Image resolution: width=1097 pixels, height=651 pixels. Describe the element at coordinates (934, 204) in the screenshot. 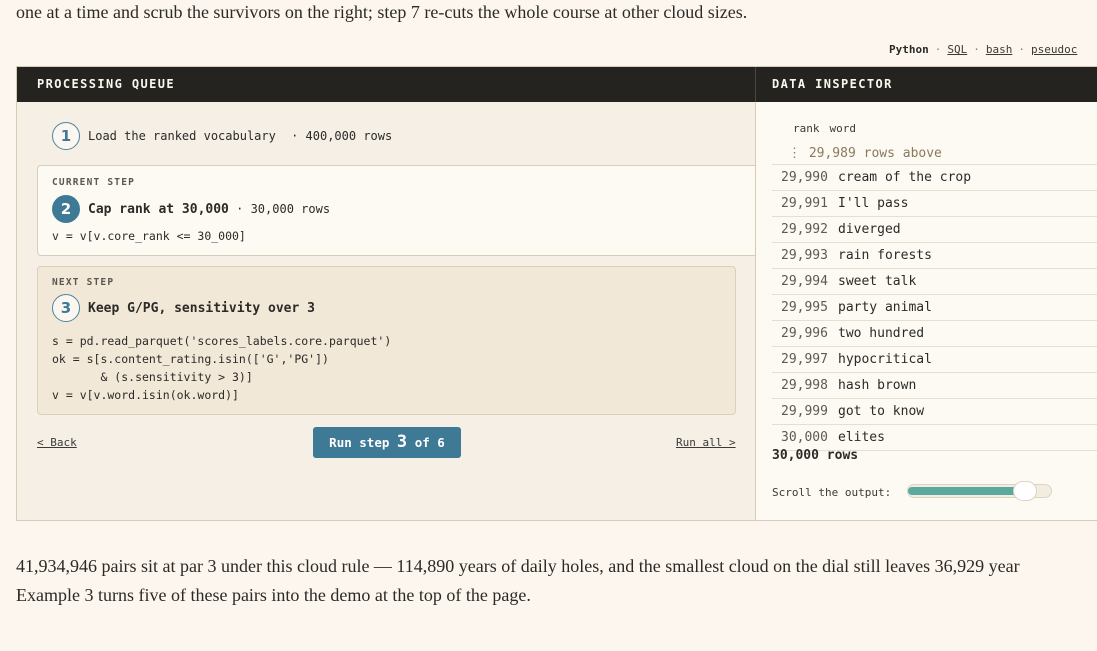

I see `table-row: 29,991 I'll pass` at that location.